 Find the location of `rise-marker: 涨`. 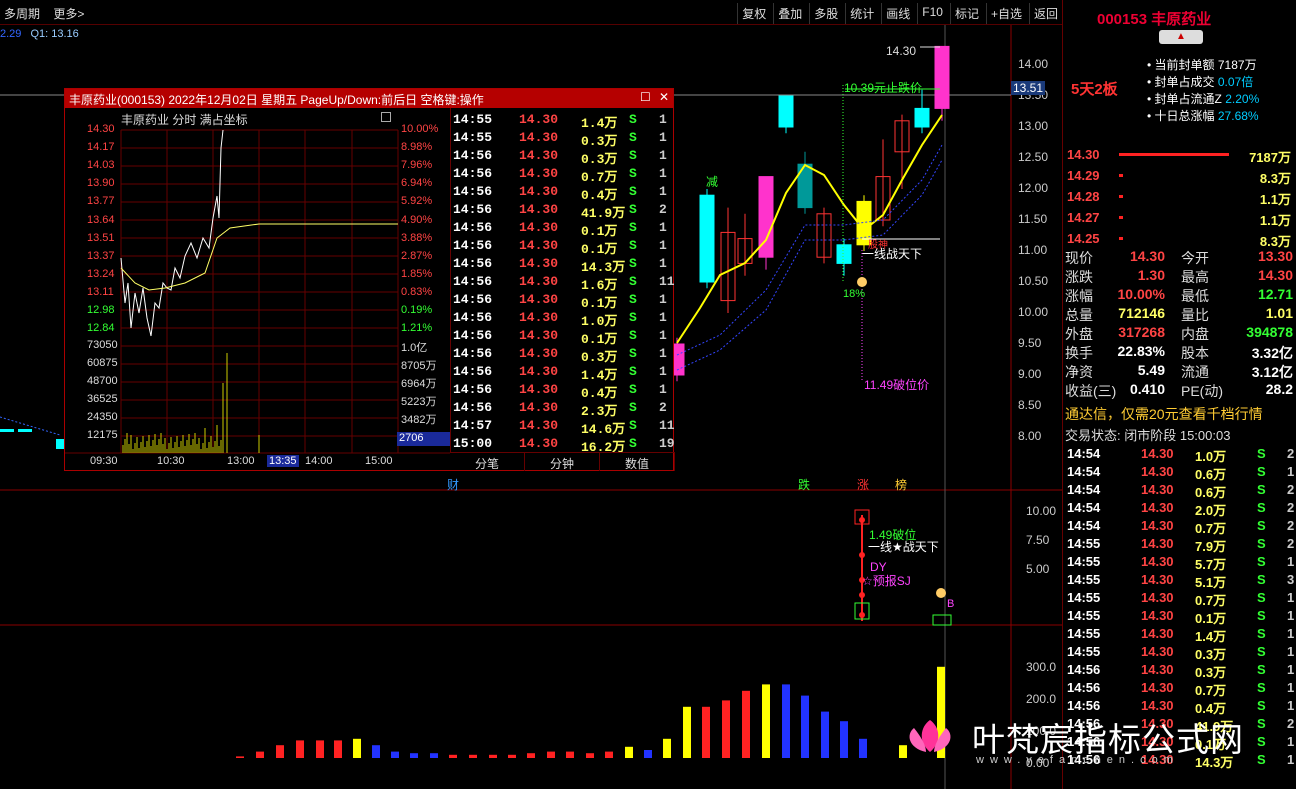

rise-marker: 涨 is located at coordinates (863, 484).